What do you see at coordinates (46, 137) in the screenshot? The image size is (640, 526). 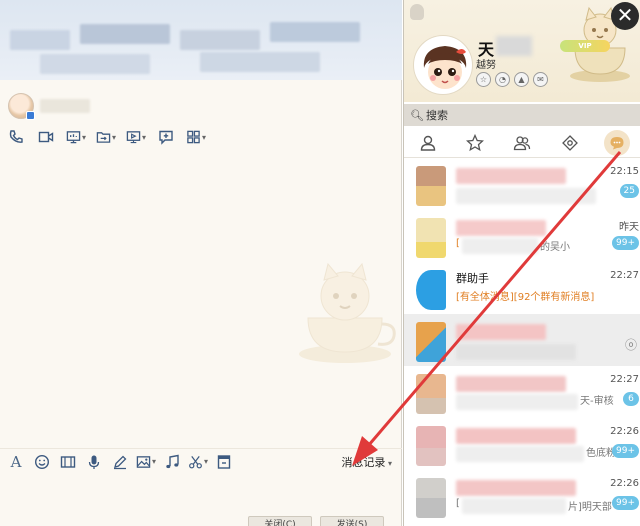 I see `video-icon` at bounding box center [46, 137].